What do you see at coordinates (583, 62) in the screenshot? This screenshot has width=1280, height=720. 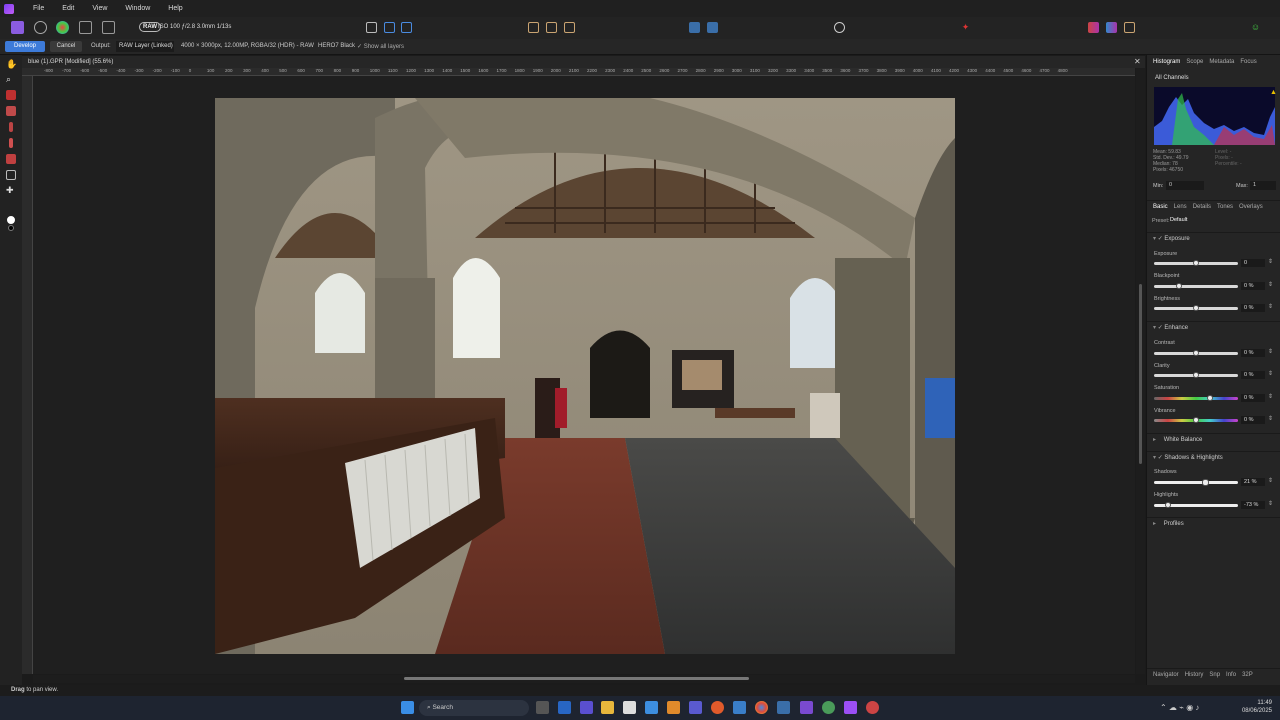 I see `document-tab: blue (1).GPR [Modified] (55.6%)` at bounding box center [583, 62].